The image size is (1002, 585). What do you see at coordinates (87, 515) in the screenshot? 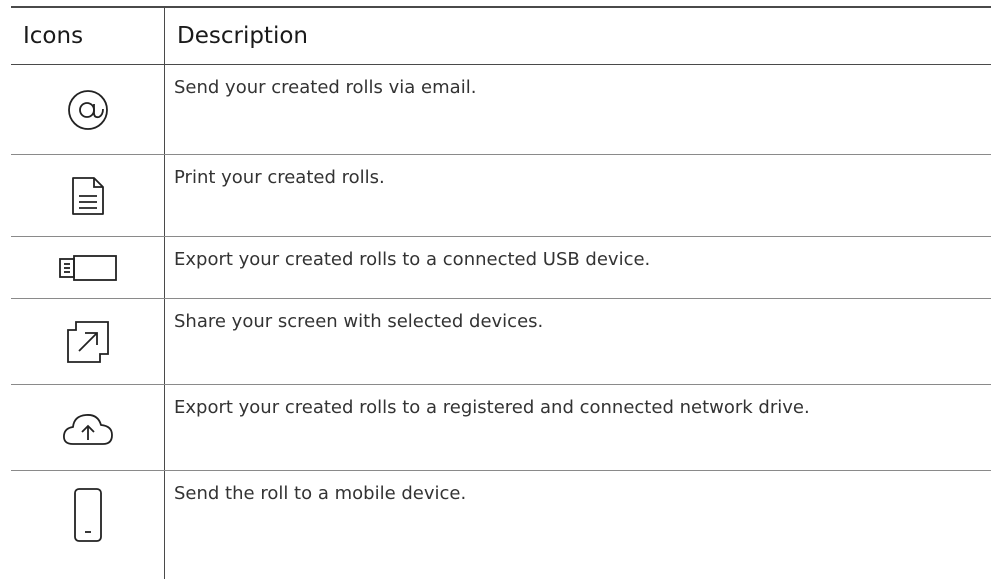
I see `mobile-device-icon` at bounding box center [87, 515].